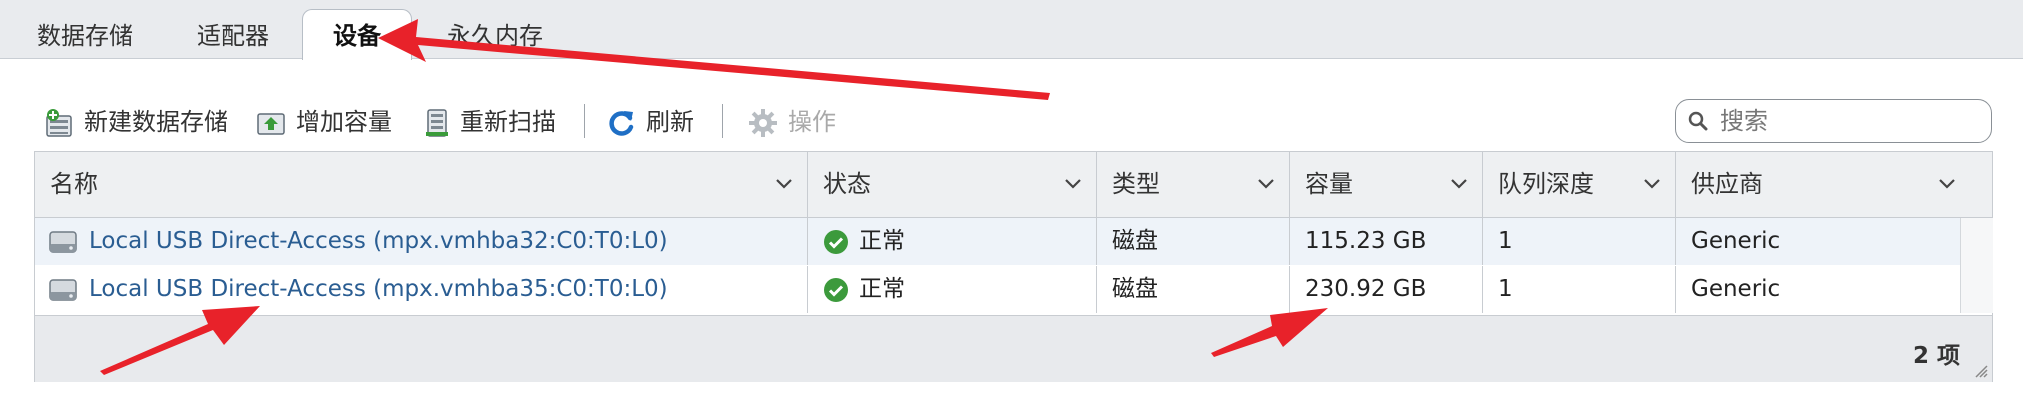  Describe the element at coordinates (437, 123) in the screenshot. I see `rescan-icon` at that location.